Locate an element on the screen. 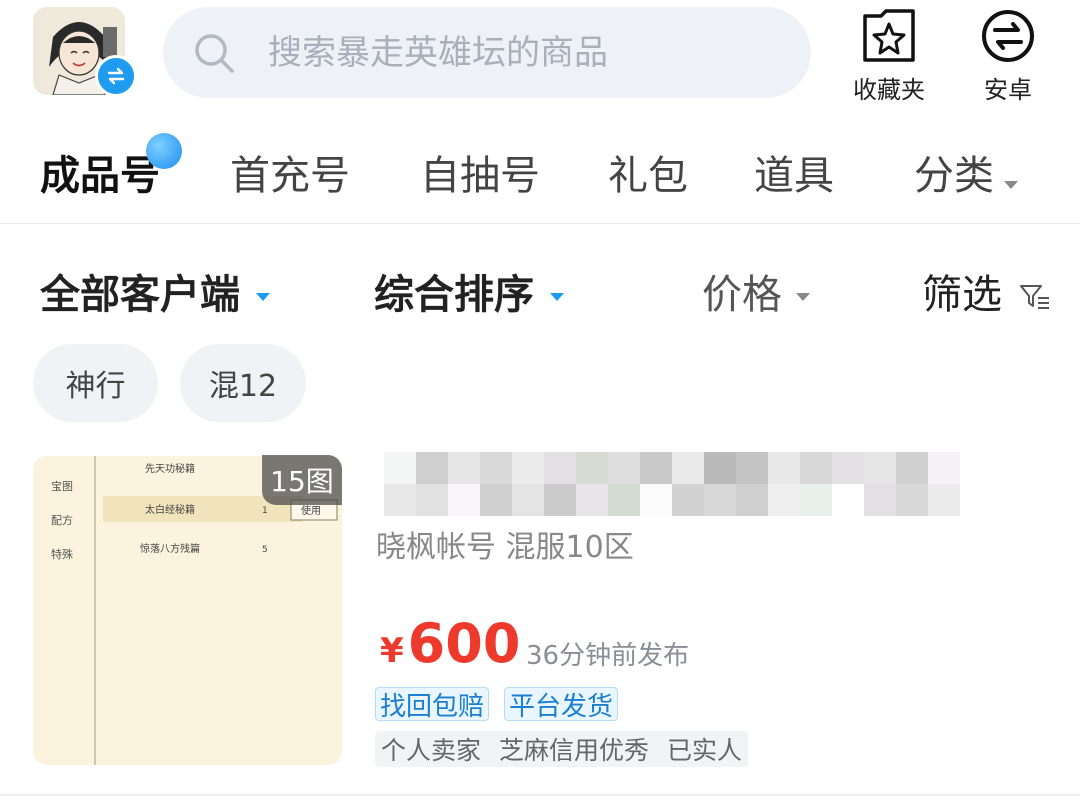  category-tabs: 成品号 首充号 自抽号 礼包 道具 分类 is located at coordinates (540, 171).